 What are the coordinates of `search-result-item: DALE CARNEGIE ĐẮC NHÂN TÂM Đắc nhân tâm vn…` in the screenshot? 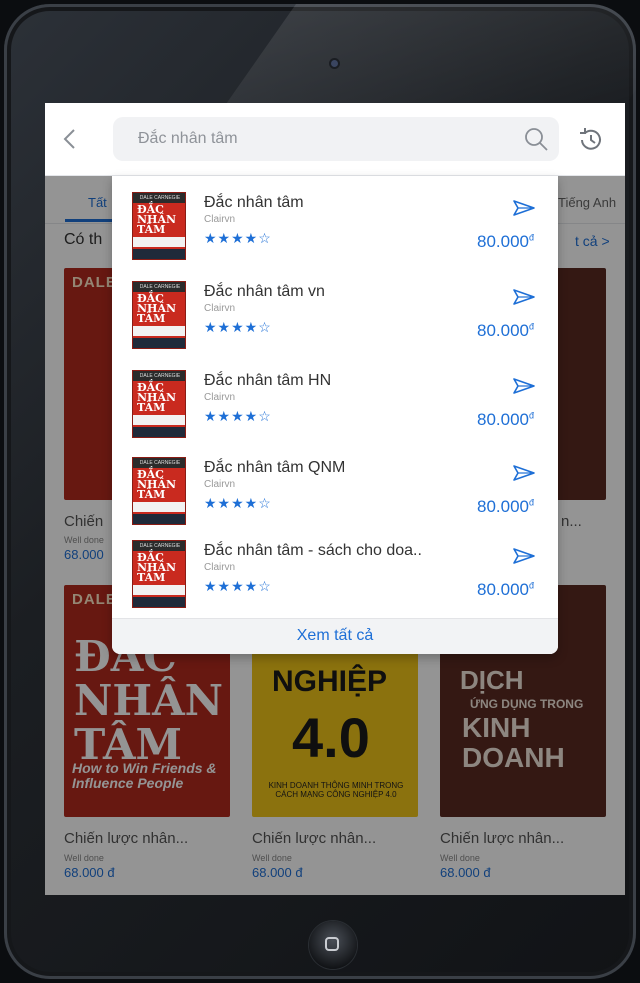 It's located at (335, 307).